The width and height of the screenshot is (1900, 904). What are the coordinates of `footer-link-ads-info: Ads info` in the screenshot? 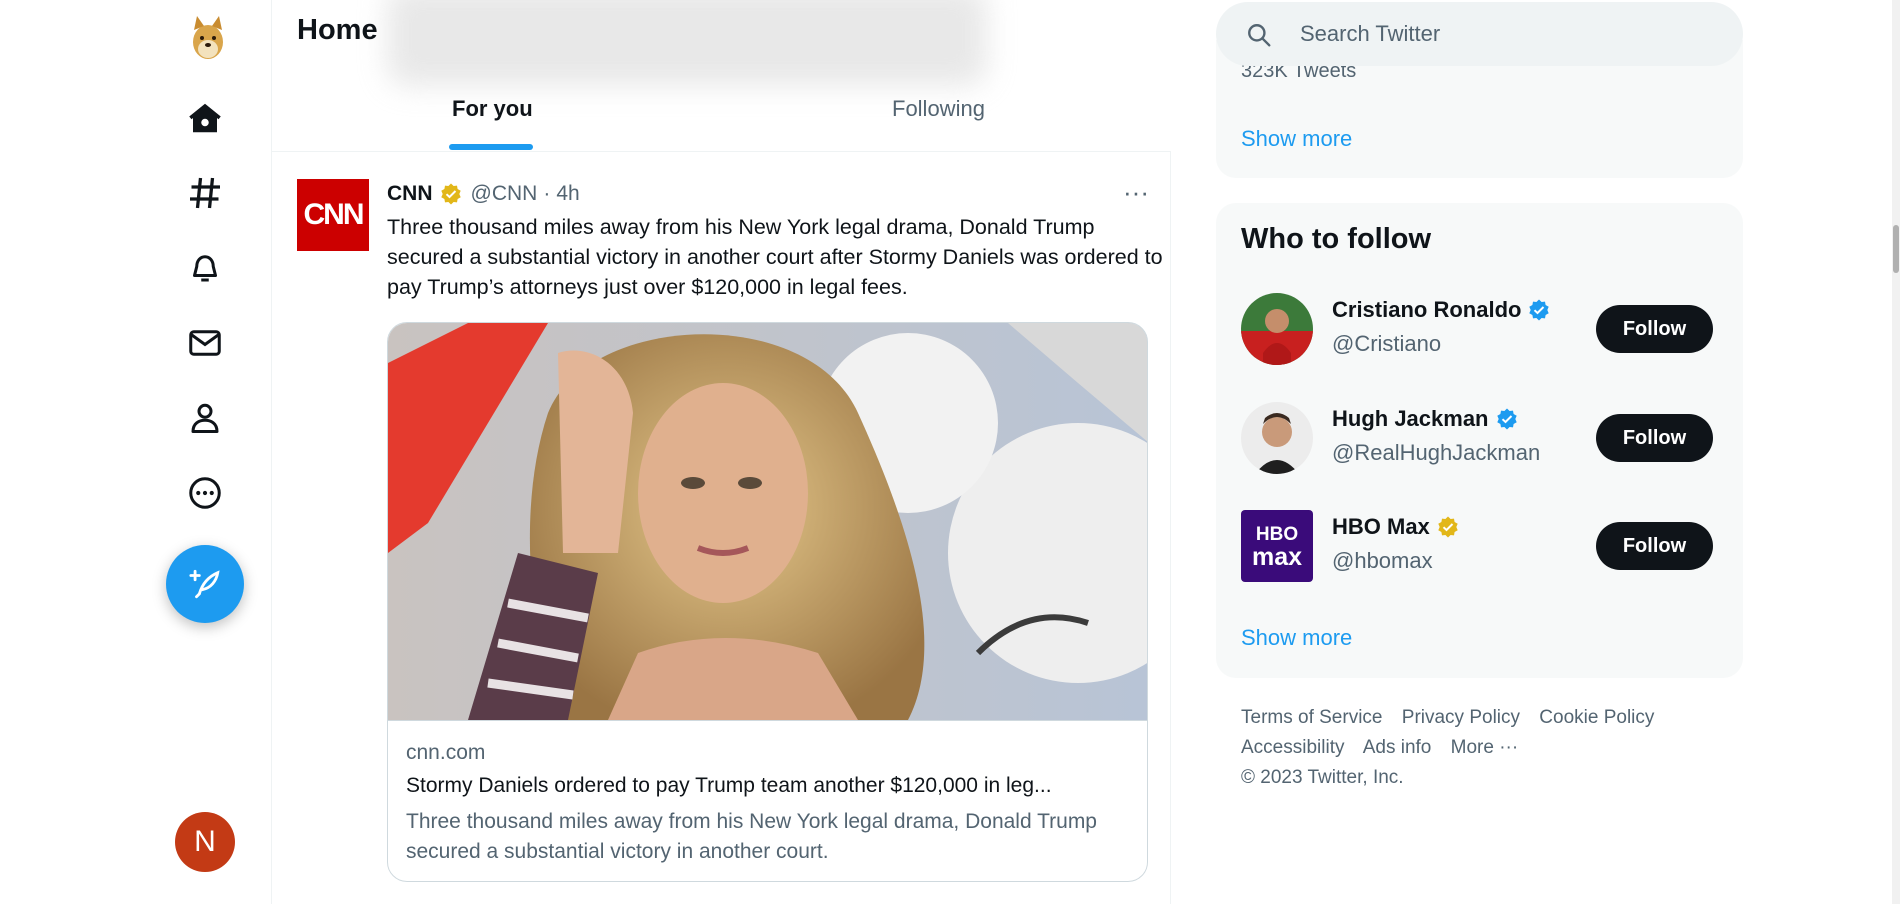 It's located at (1397, 747).